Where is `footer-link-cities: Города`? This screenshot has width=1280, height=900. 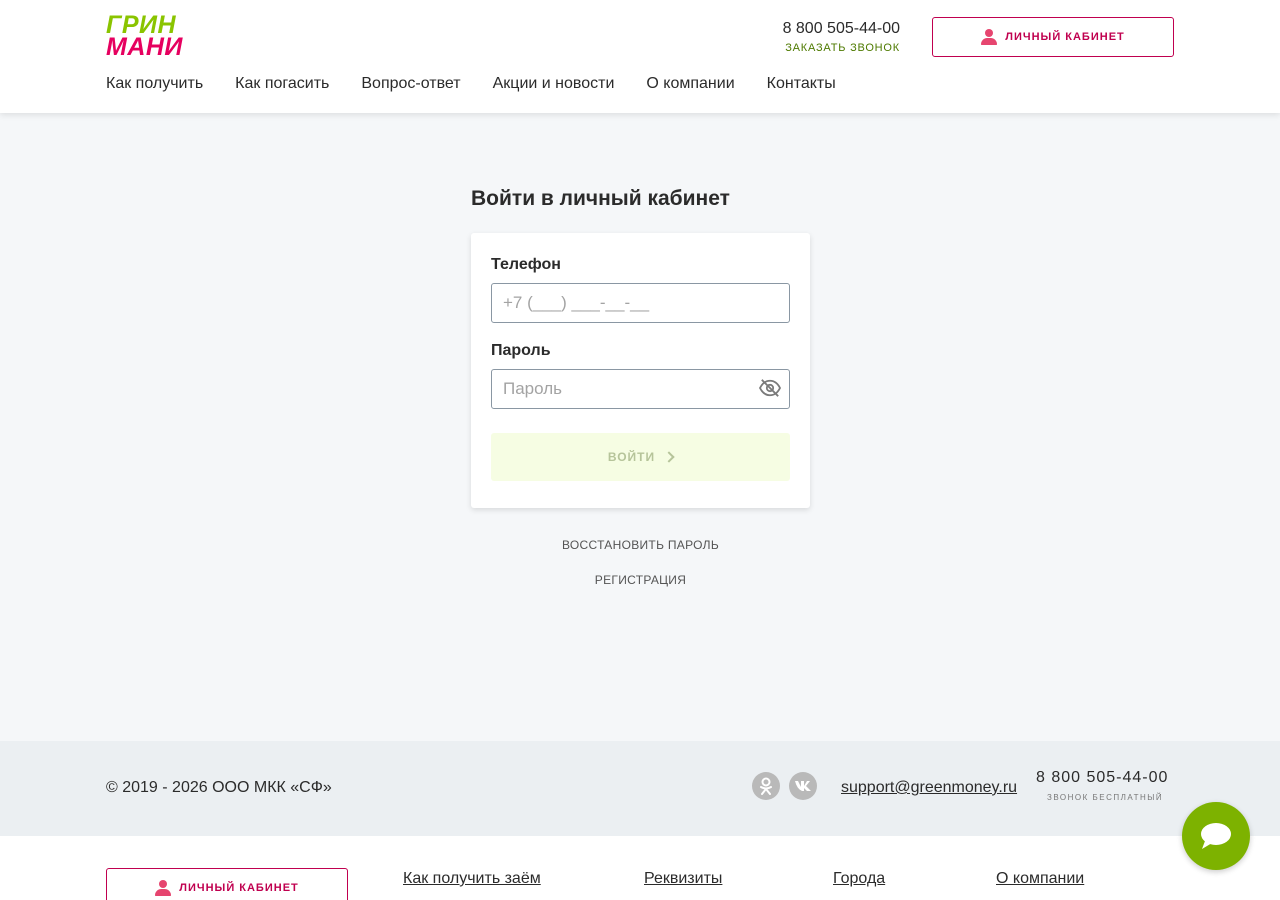
footer-link-cities: Города is located at coordinates (859, 879).